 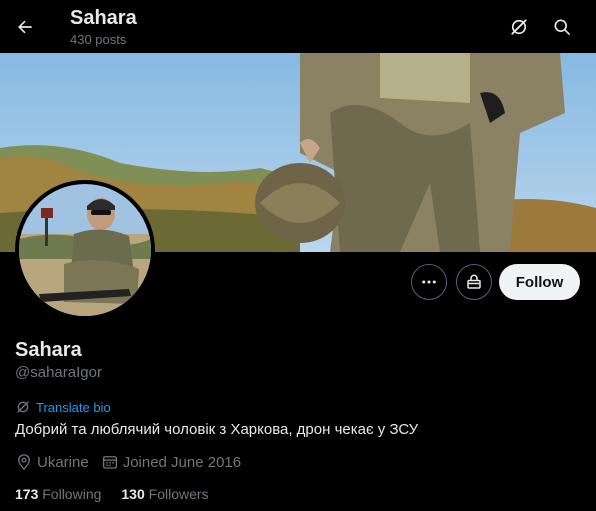 I want to click on subscribe-button, so click(x=474, y=282).